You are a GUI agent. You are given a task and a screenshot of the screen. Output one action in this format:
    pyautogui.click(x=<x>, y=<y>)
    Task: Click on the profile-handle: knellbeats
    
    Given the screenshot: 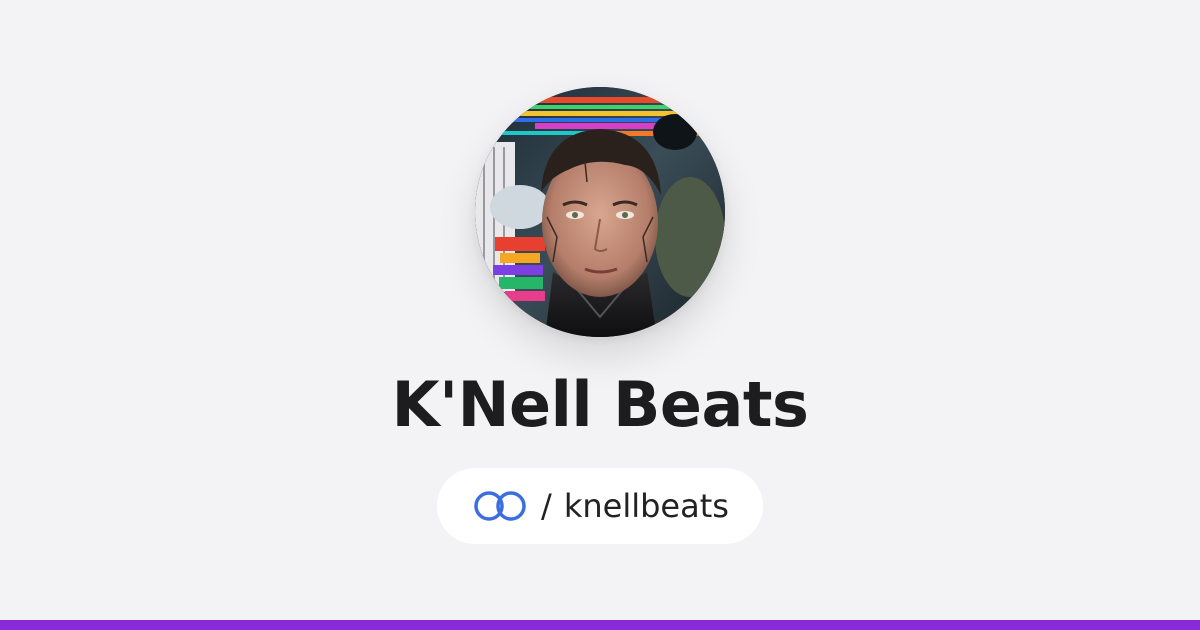 What is the action you would take?
    pyautogui.click(x=646, y=506)
    